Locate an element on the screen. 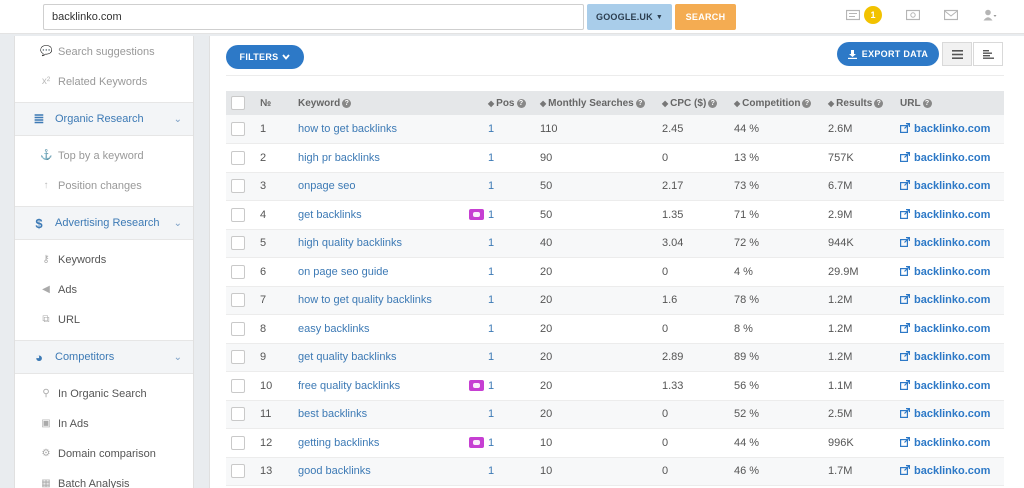 The image size is (1024, 488). row-number: 9 is located at coordinates (263, 357).